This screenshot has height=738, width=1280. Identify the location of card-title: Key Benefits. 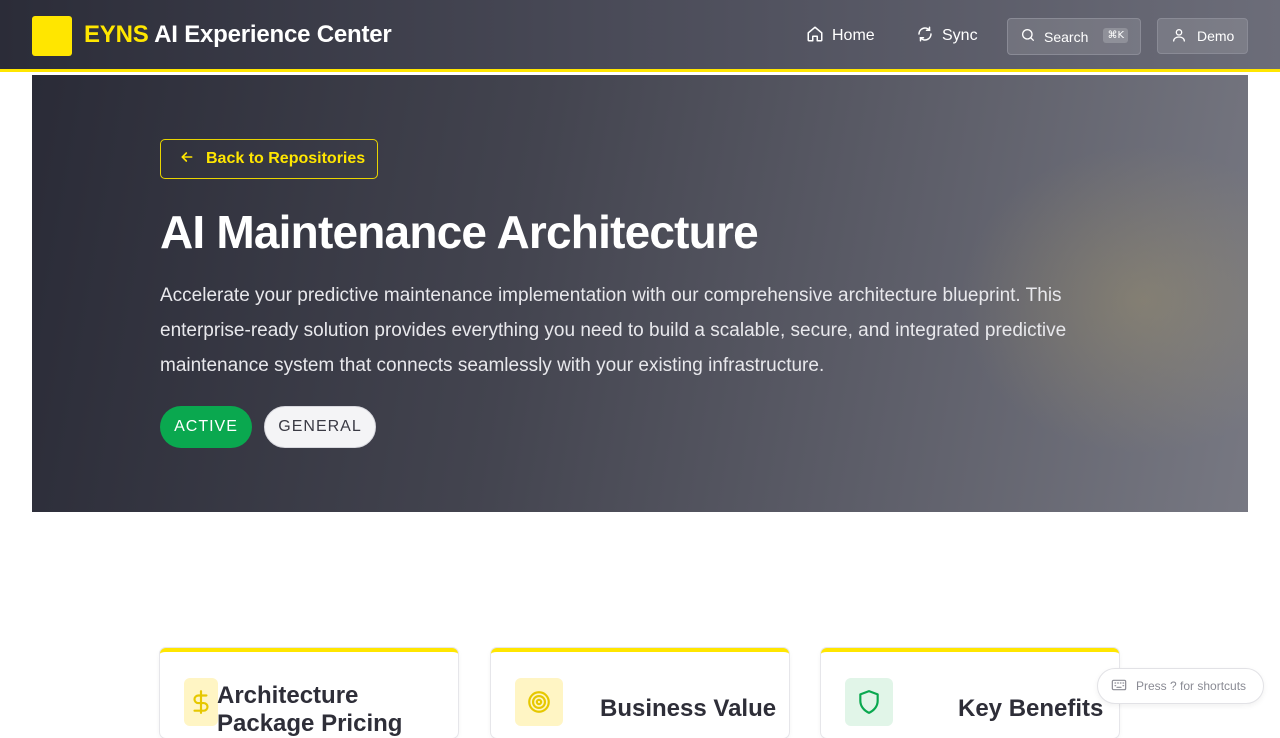
(1031, 708).